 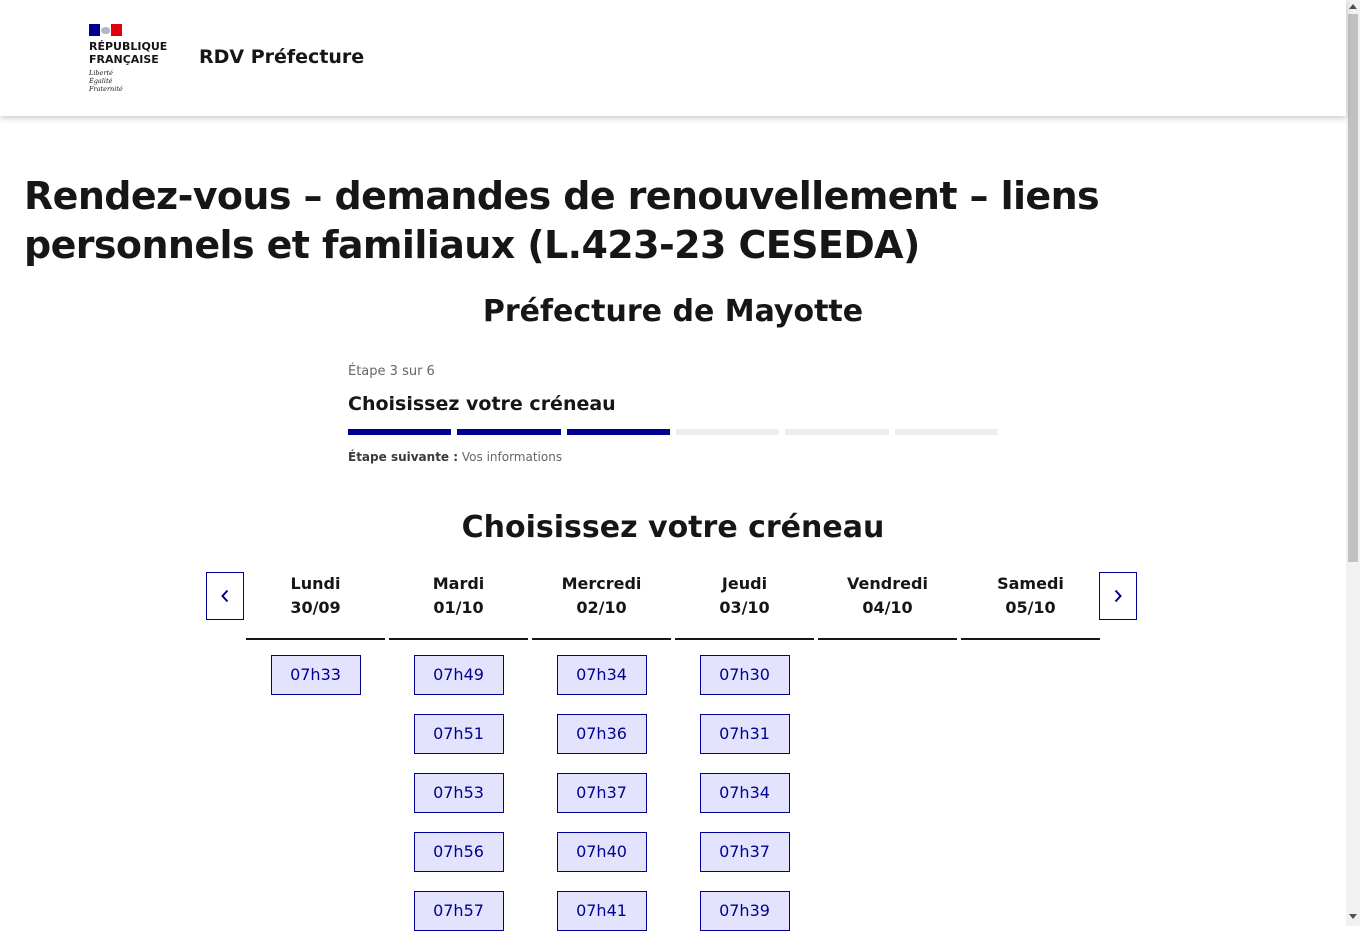 I want to click on time-slot-button: 07h31, so click(x=744, y=734).